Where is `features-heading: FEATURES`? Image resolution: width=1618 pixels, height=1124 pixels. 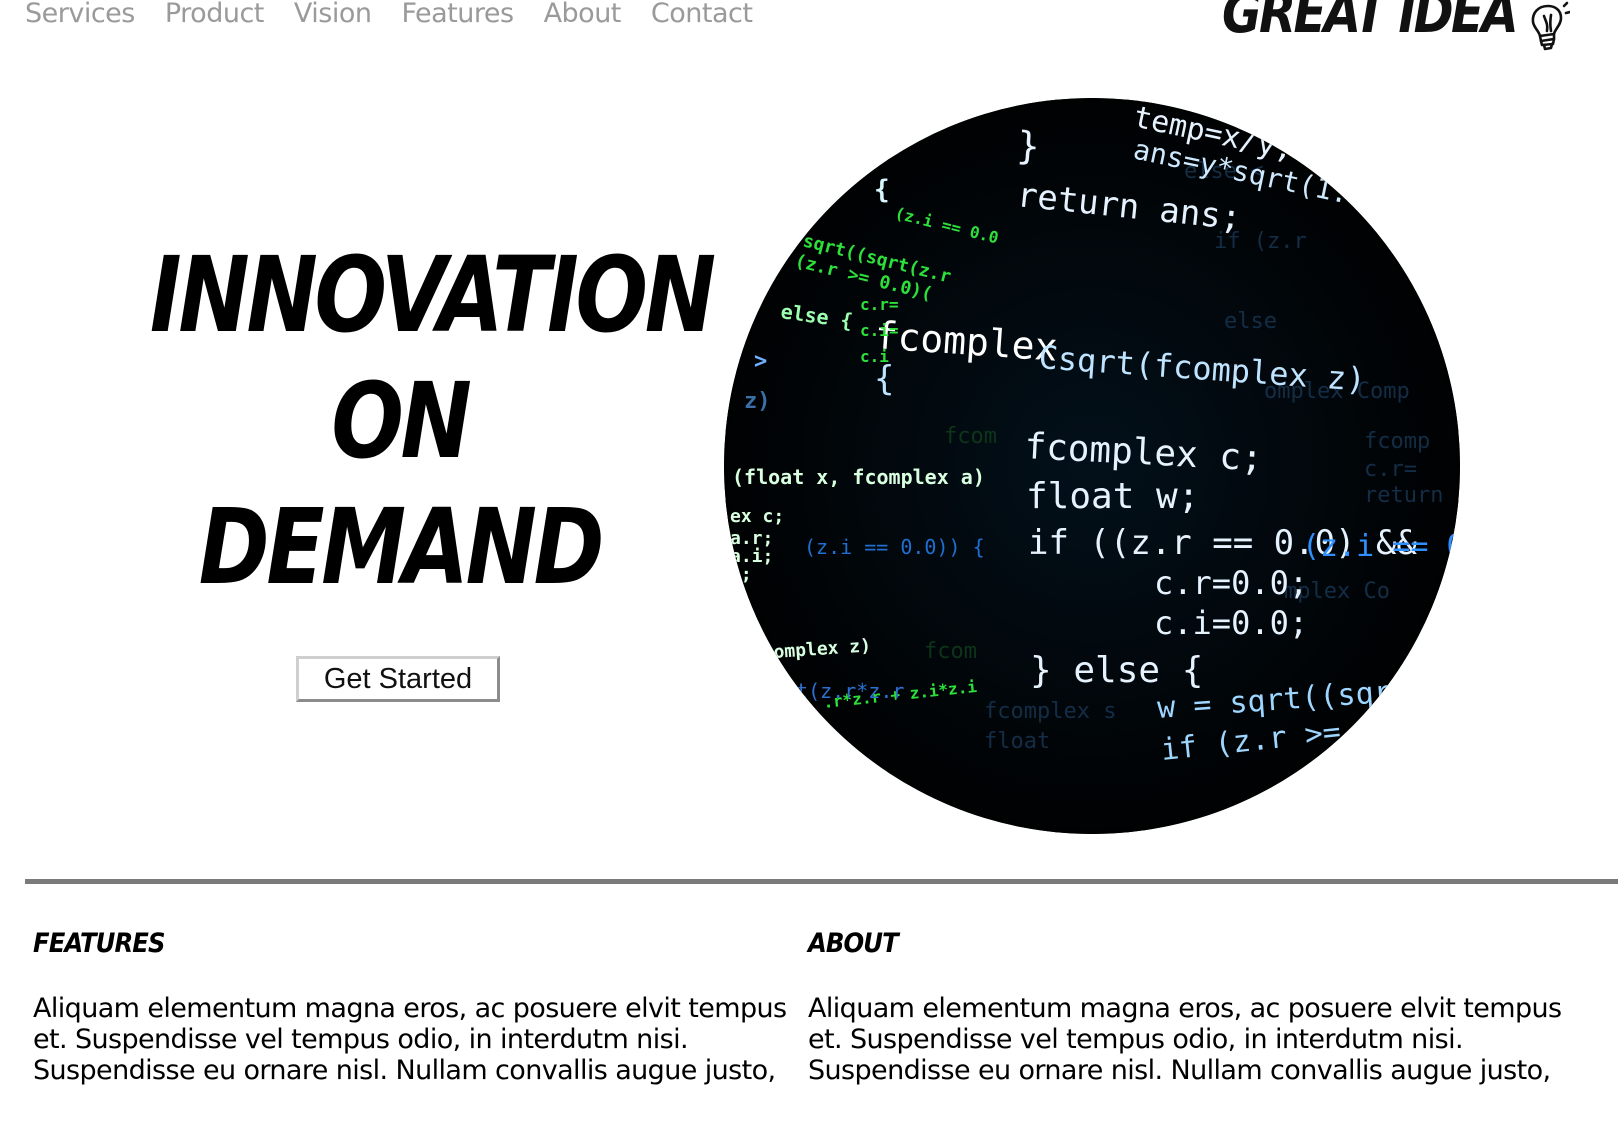 features-heading: FEATURES is located at coordinates (99, 943).